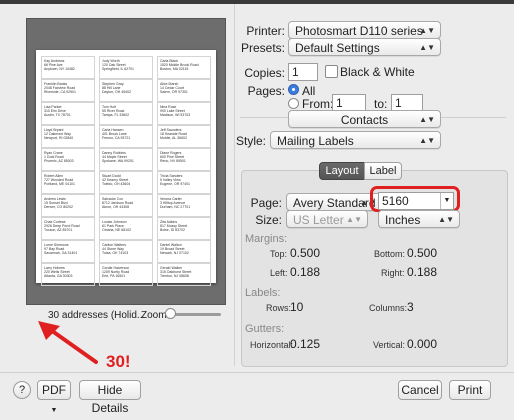 This screenshot has height=420, width=514. I want to click on printer-label: Printer:, so click(265, 31).